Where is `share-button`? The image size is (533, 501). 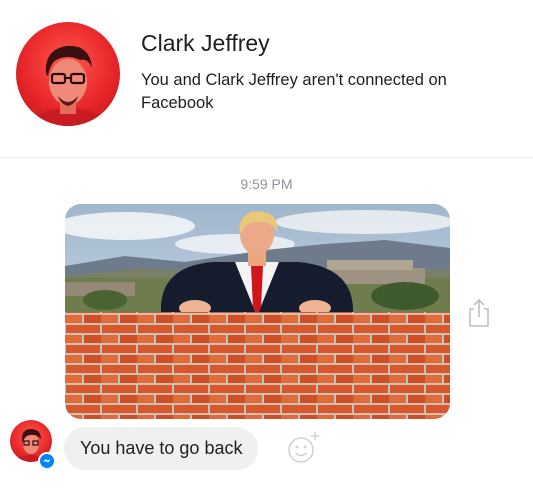 share-button is located at coordinates (479, 313).